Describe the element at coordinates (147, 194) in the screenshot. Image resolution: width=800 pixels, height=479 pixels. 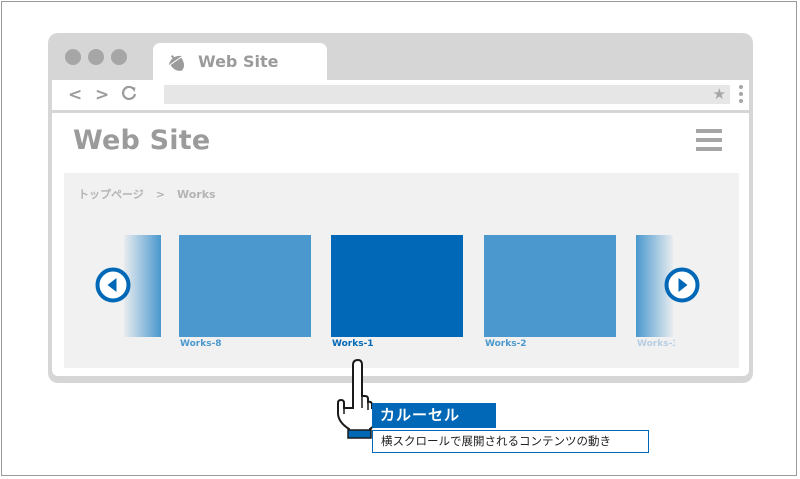
I see `breadcrumb: トップページ > Works` at that location.